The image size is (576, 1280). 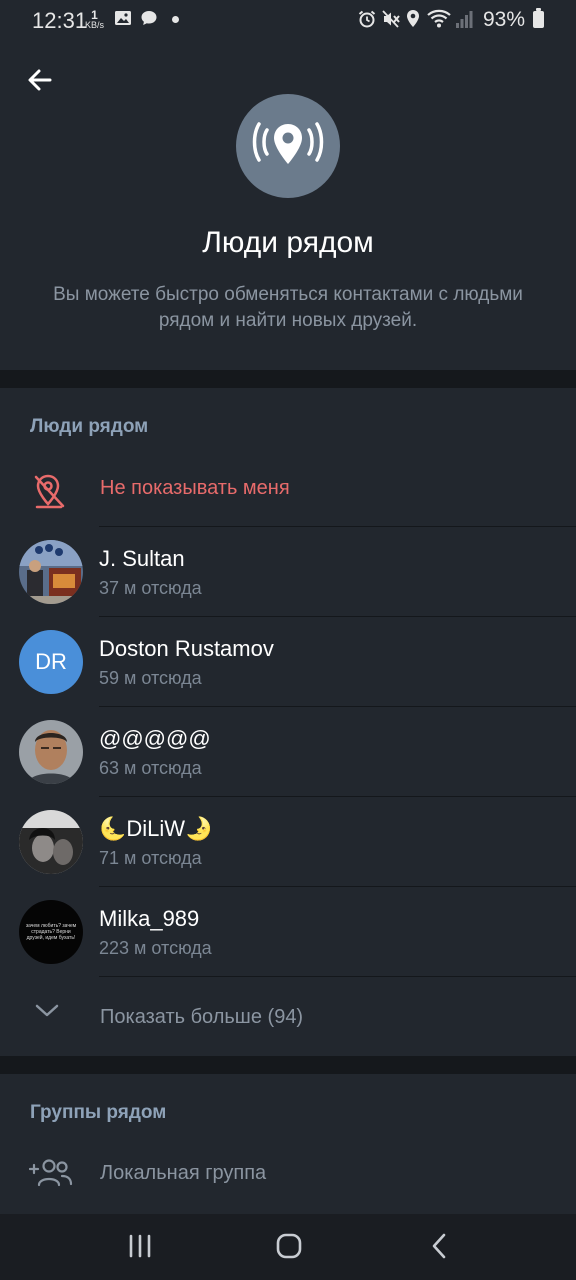 I want to click on user-name: J. Sultan, so click(x=142, y=558).